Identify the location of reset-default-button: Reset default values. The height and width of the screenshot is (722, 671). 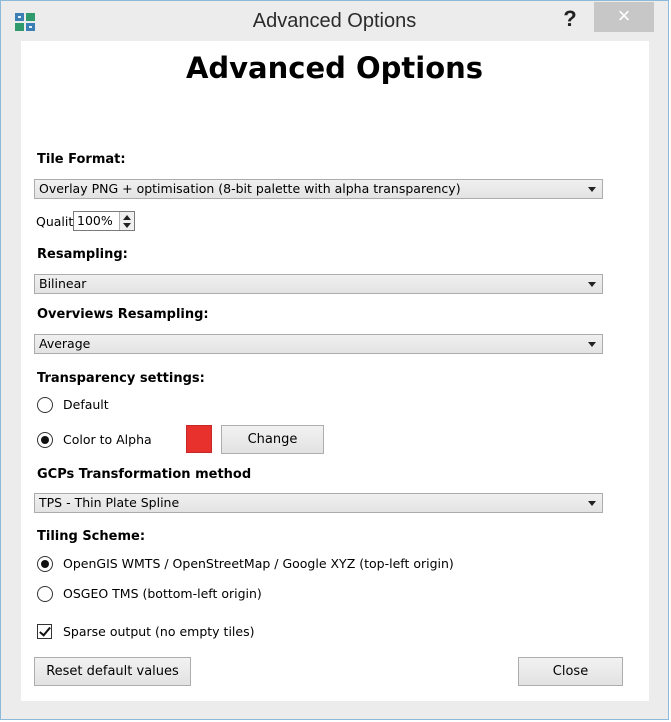
(112, 671).